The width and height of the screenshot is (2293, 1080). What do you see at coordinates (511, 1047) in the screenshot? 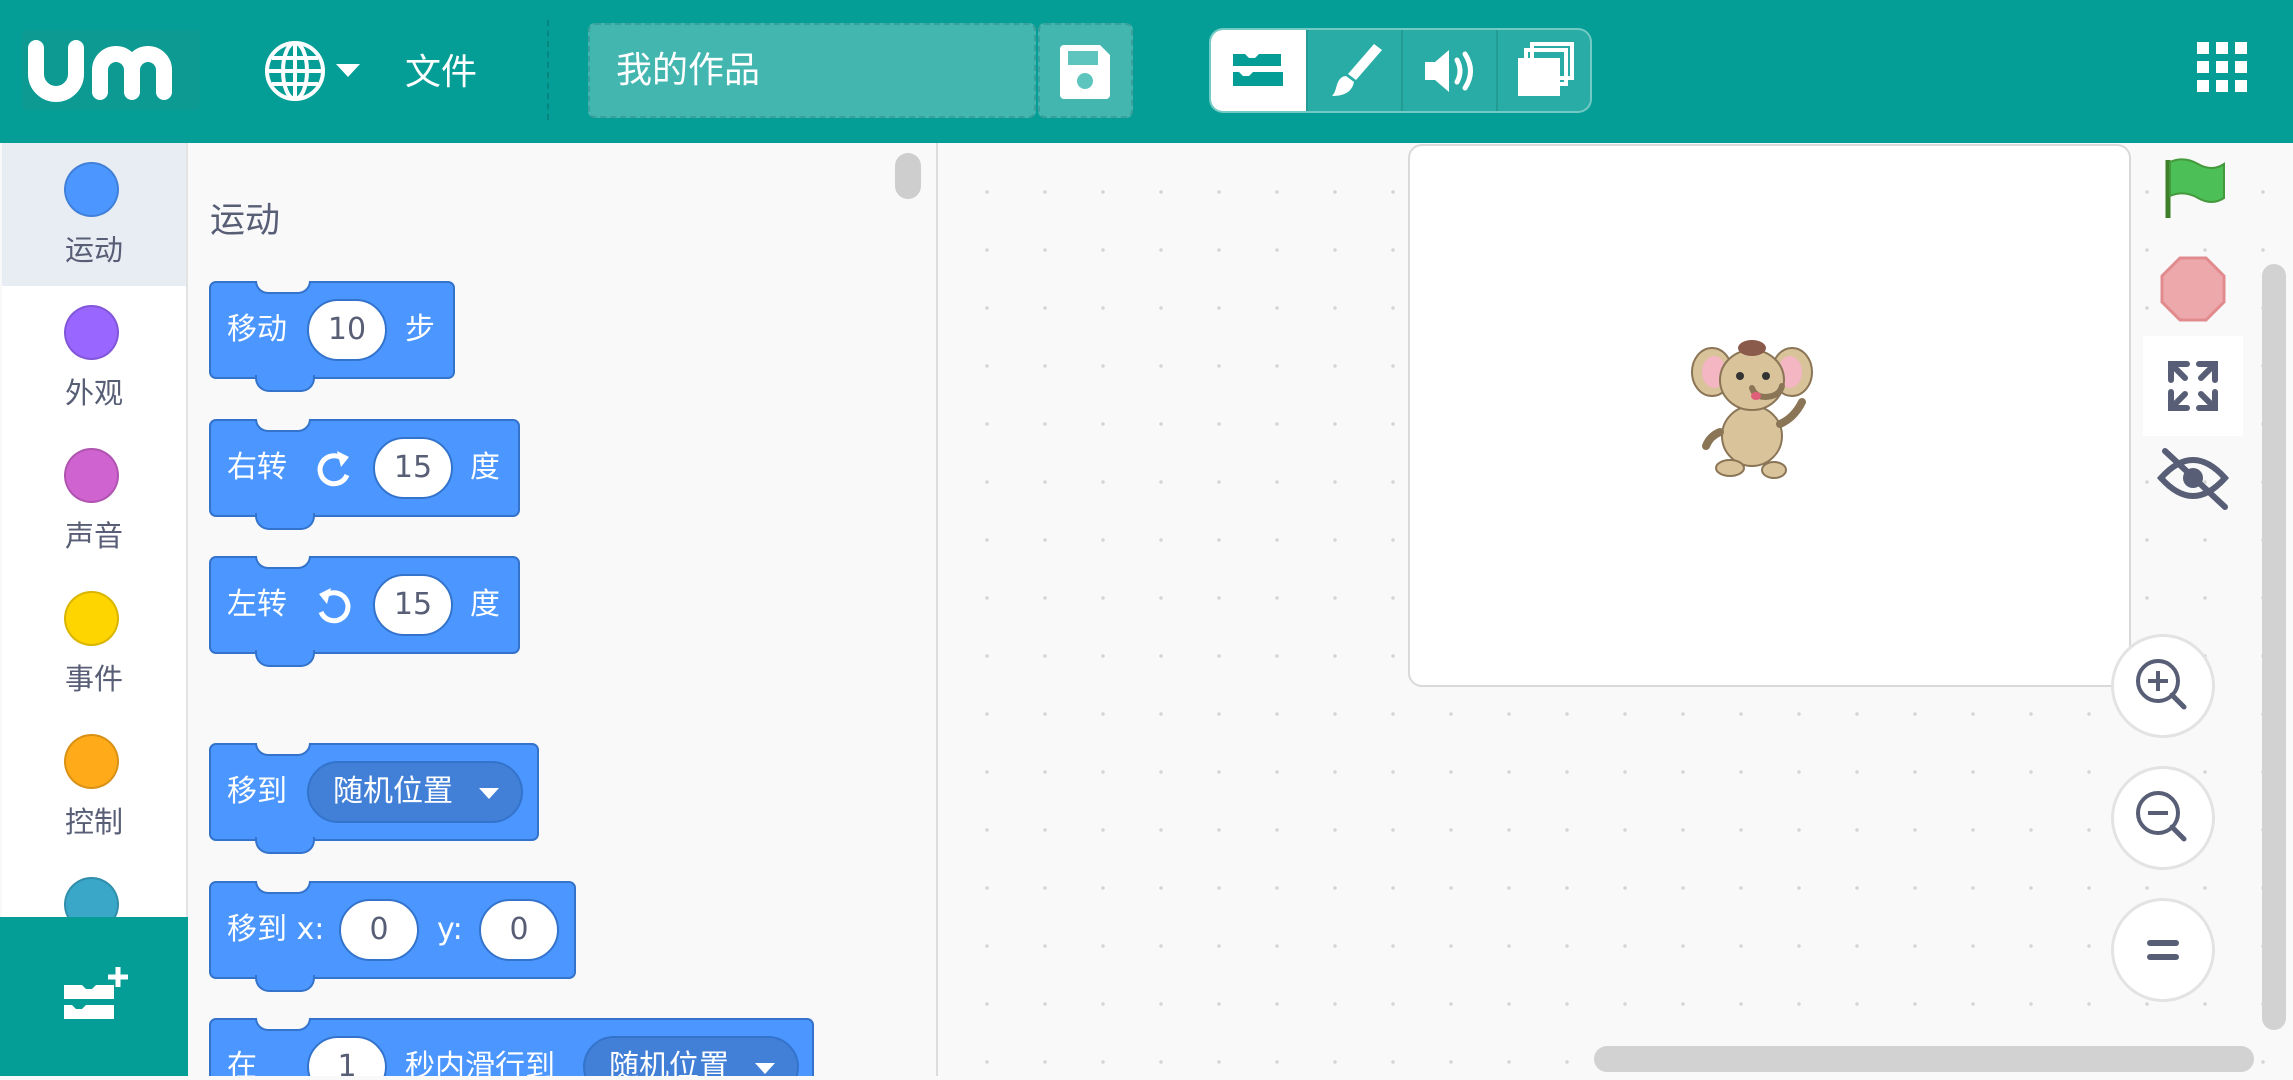
I see `block-glide: 在 1 秒内滑行到 随机位置` at bounding box center [511, 1047].